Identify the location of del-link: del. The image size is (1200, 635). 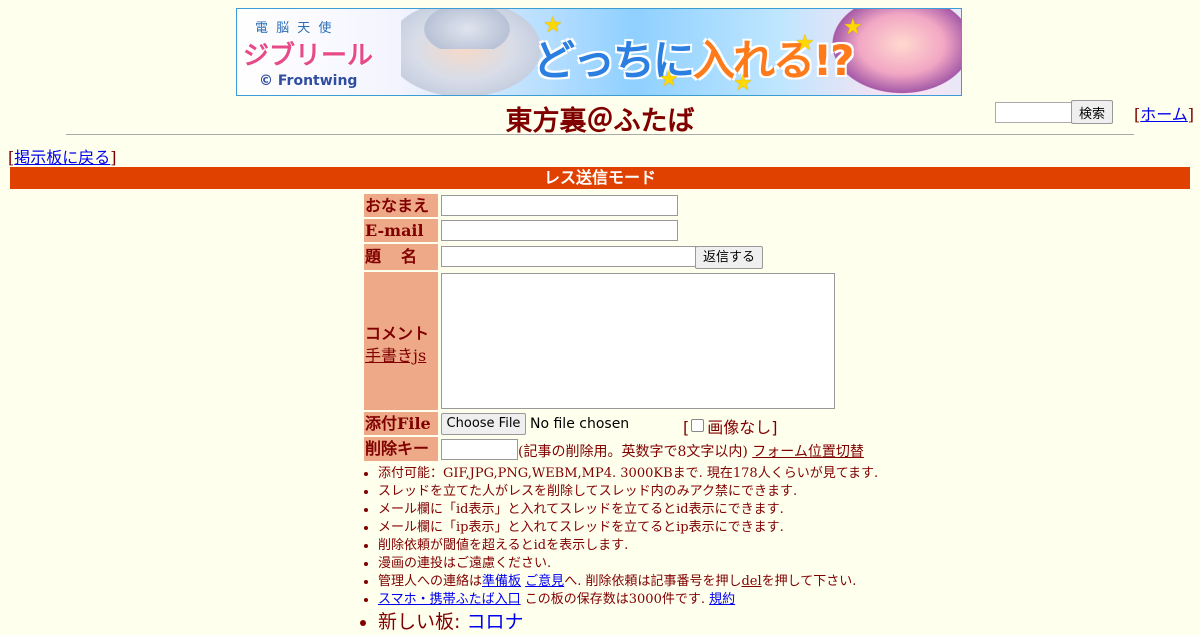
(751, 581).